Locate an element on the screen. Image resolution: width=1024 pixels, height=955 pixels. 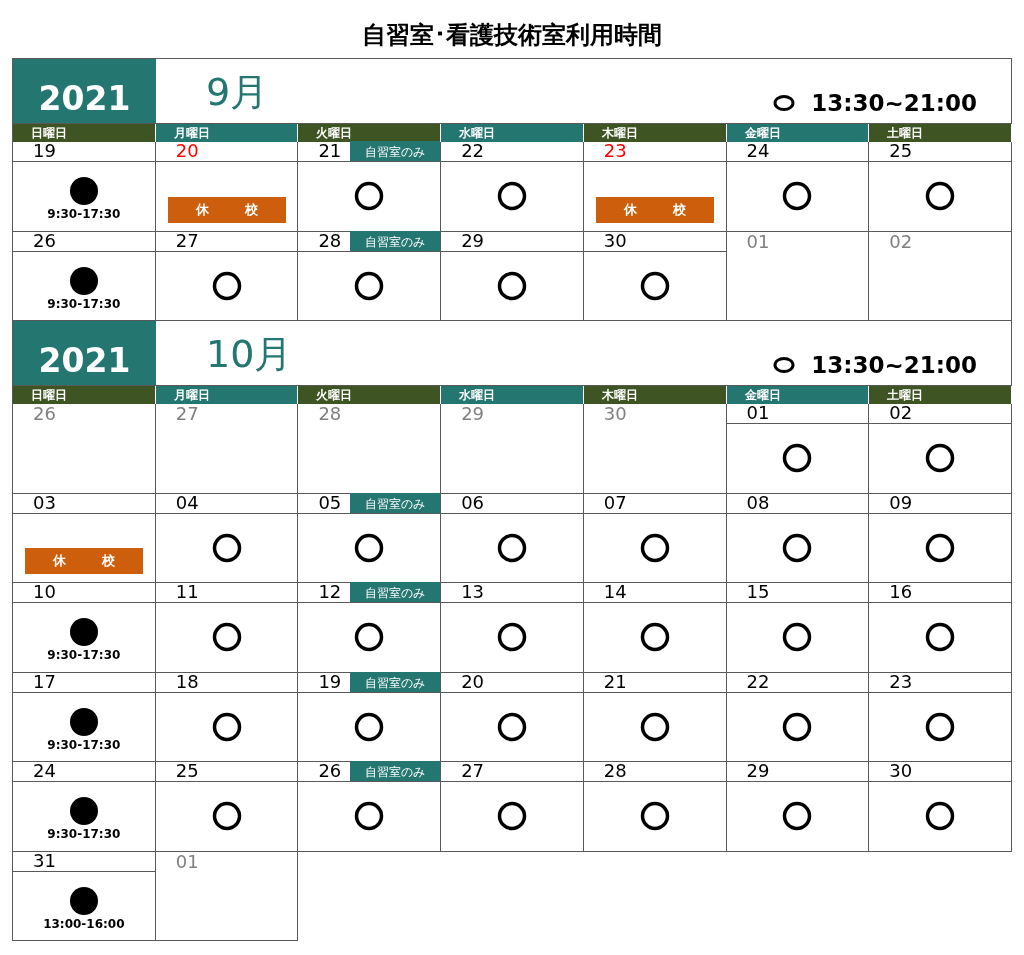
date-number: 04 is located at coordinates (186, 502).